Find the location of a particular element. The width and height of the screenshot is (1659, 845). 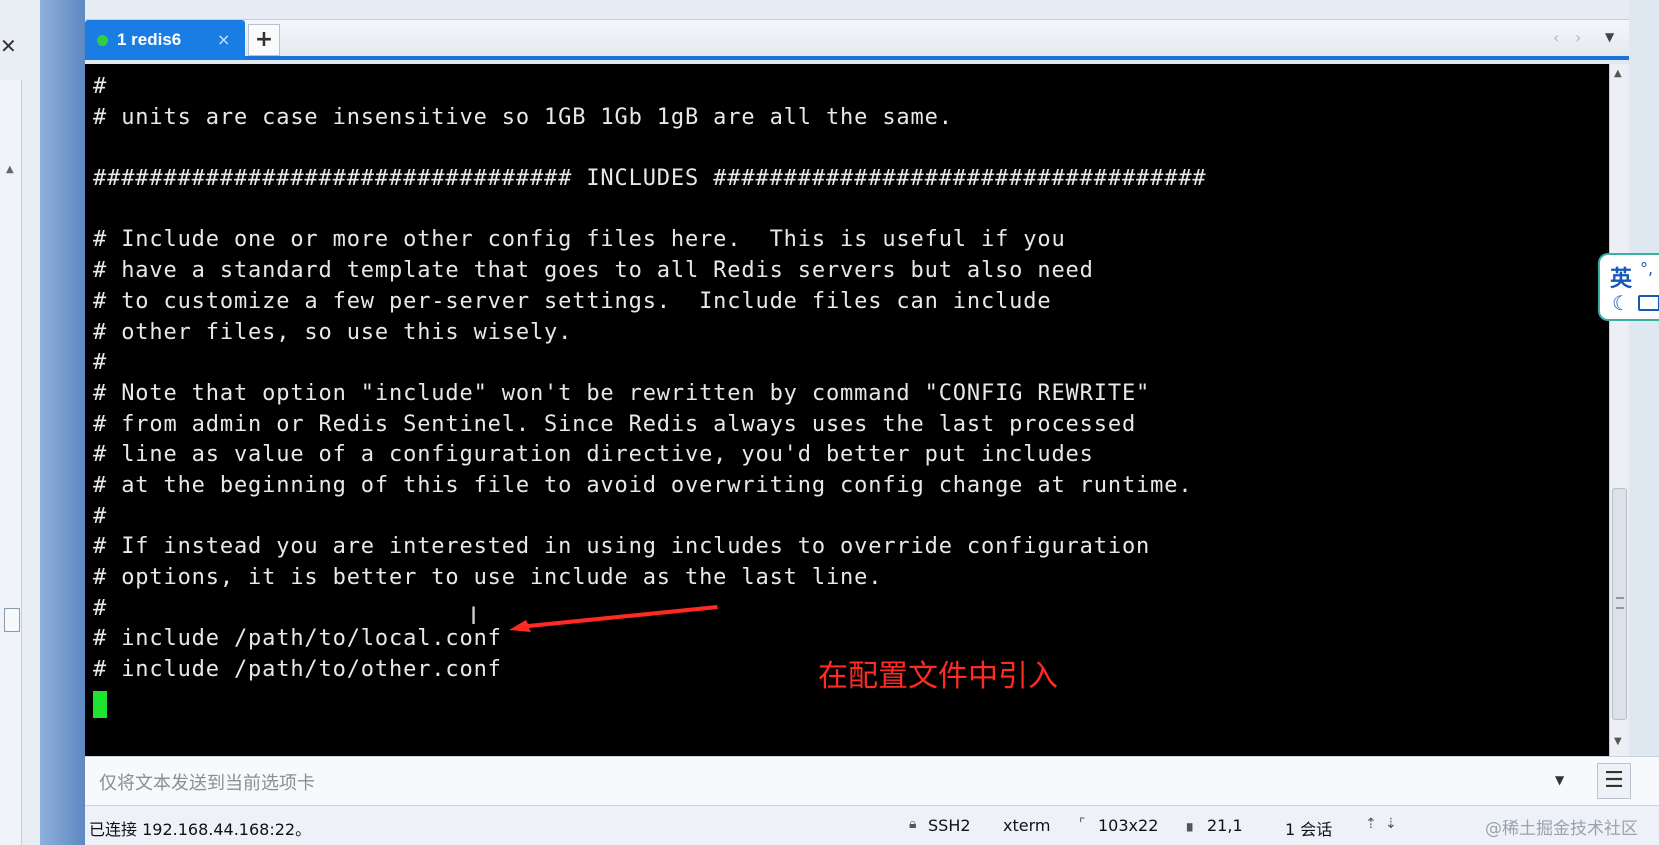

window-top-chrome is located at coordinates (857, 10).